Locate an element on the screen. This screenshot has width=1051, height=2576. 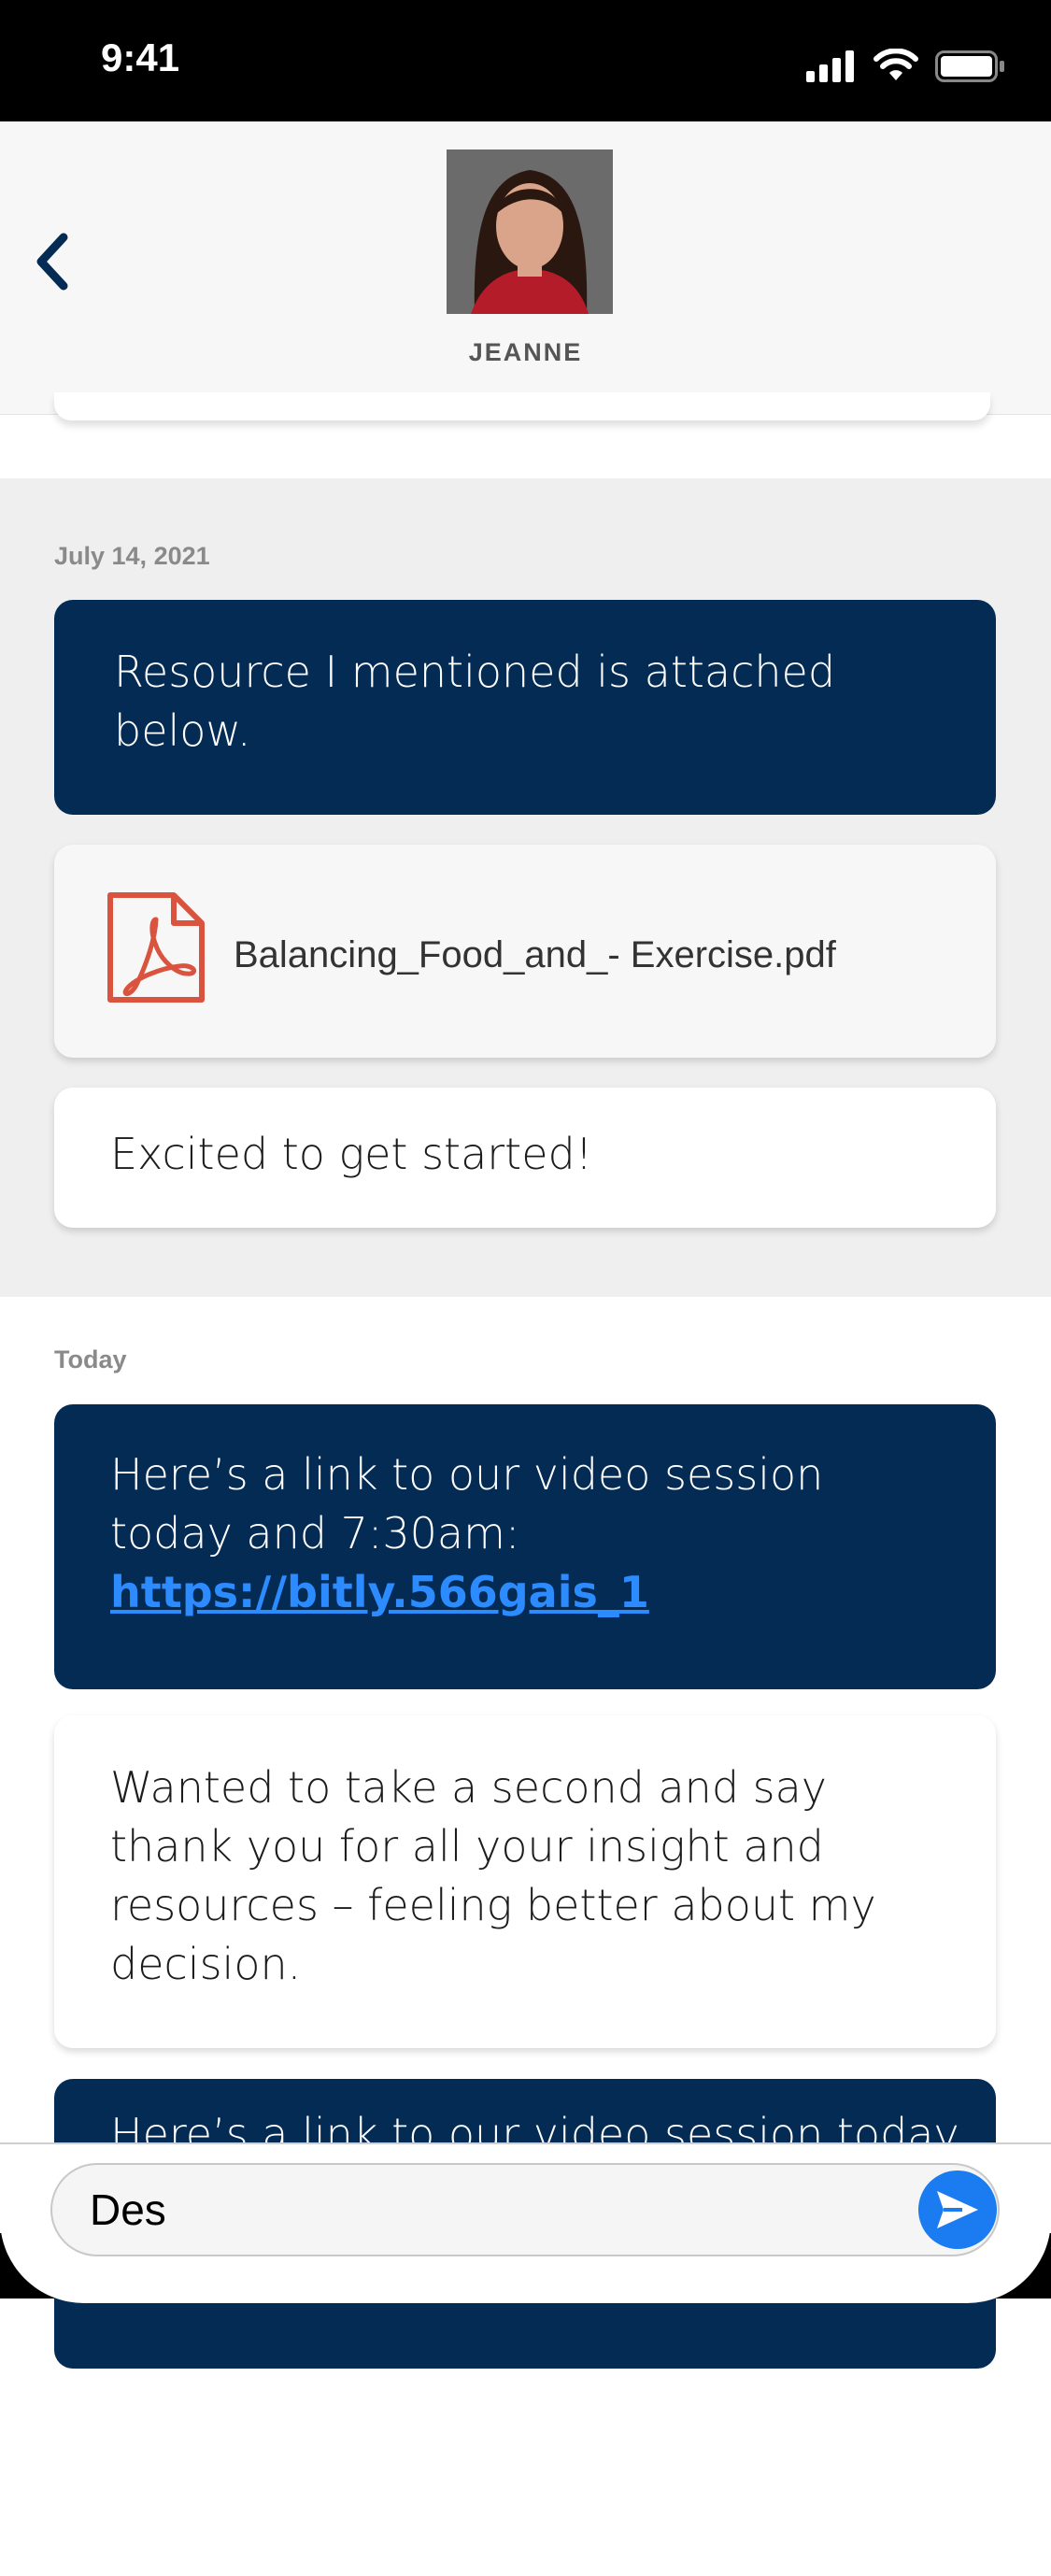
attachment-filename: Balancing_Food_and_- Exercise.pdf is located at coordinates (535, 954).